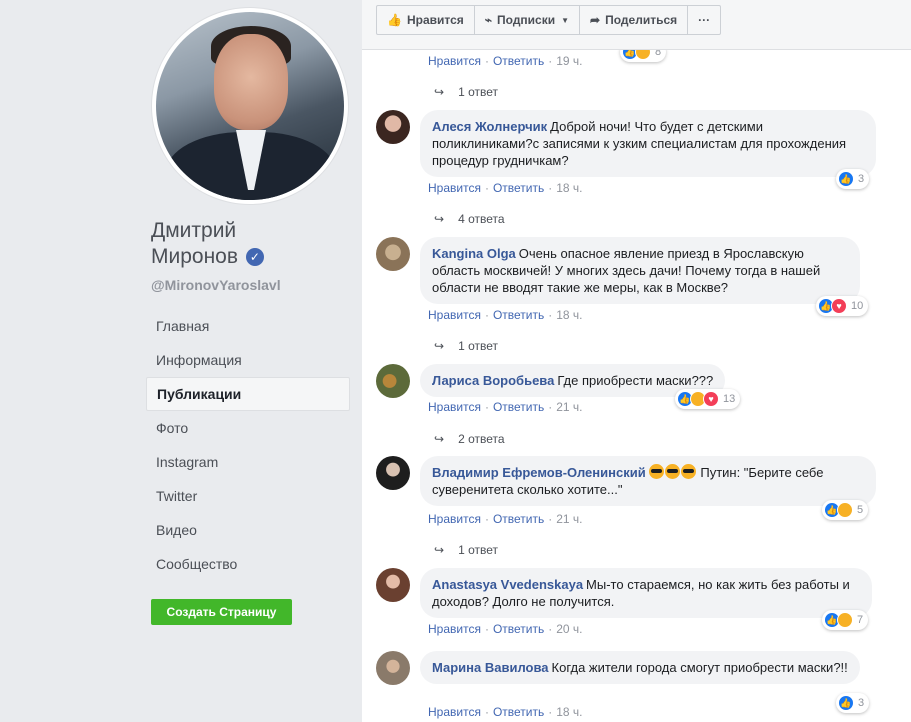  What do you see at coordinates (469, 219) in the screenshot?
I see `view-replies: ↪ 4 ответа` at bounding box center [469, 219].